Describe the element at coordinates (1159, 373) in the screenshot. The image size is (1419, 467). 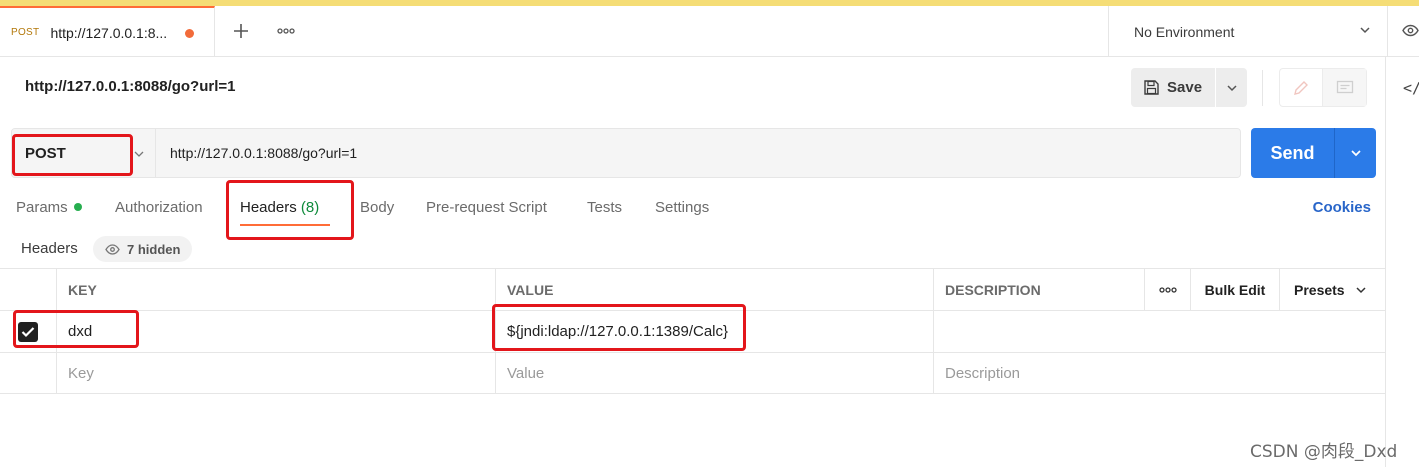
I see `new-description-input: Description` at that location.